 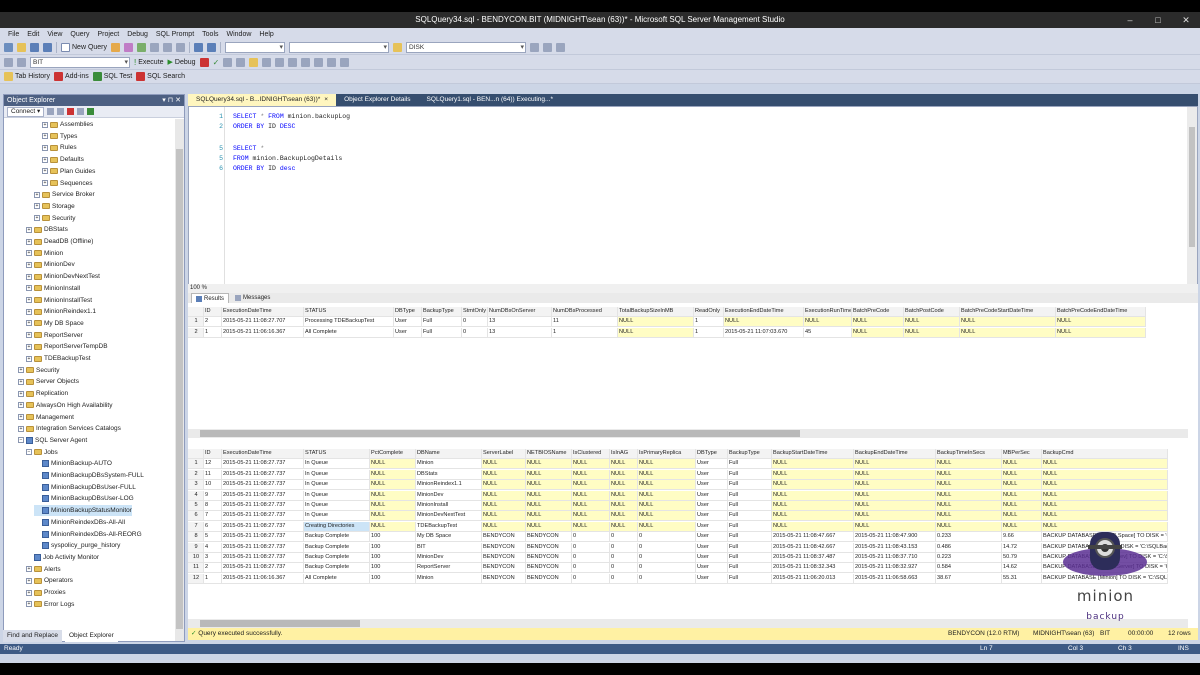 What do you see at coordinates (263, 454) in the screenshot?
I see `column-header: ExecutionDateTime` at bounding box center [263, 454].